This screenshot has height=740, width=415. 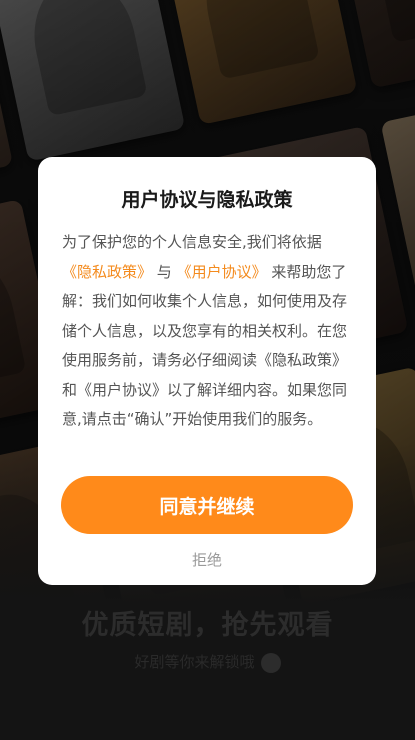 What do you see at coordinates (270, 662) in the screenshot?
I see `smile-emoji-icon` at bounding box center [270, 662].